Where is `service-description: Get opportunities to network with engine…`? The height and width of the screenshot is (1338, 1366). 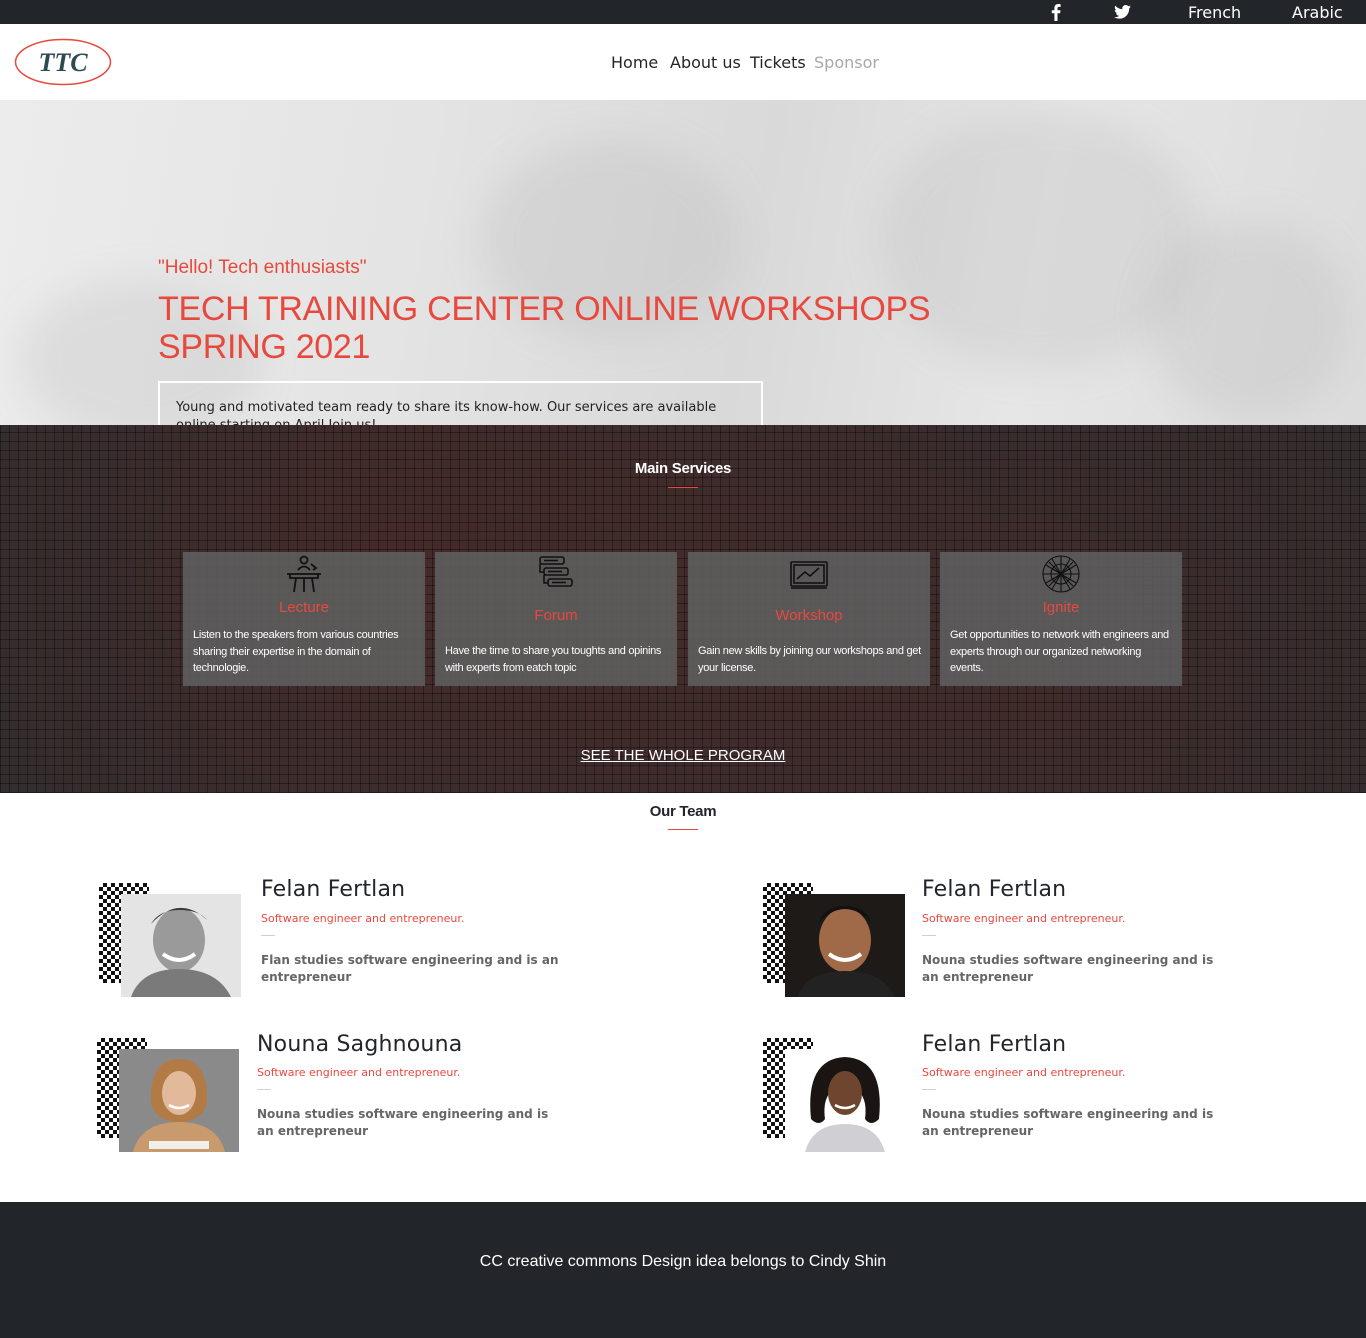 service-description: Get opportunities to network with engine… is located at coordinates (1059, 651).